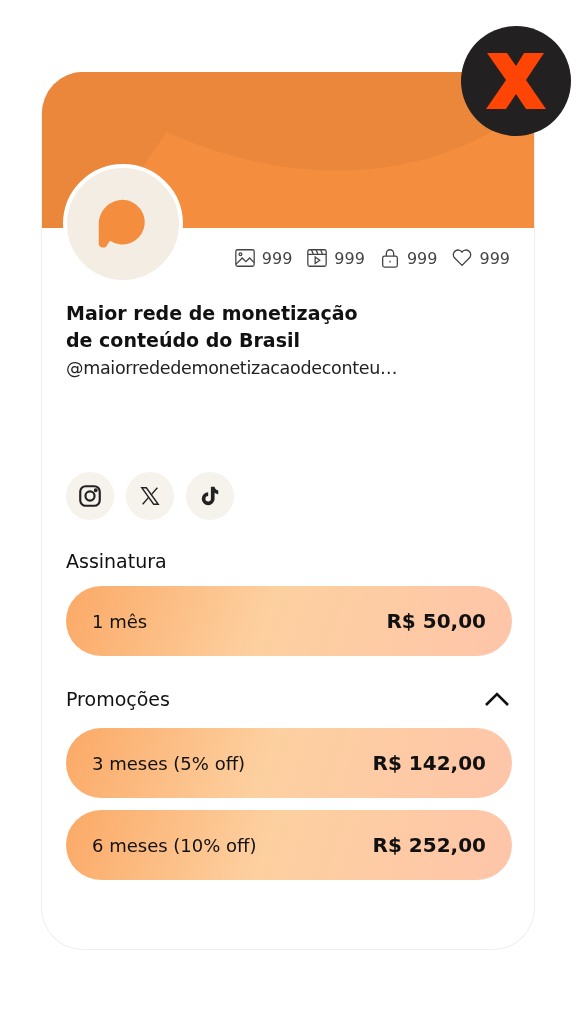  Describe the element at coordinates (183, 340) in the screenshot. I see `profile-name: de conteúdo do Brasil` at that location.